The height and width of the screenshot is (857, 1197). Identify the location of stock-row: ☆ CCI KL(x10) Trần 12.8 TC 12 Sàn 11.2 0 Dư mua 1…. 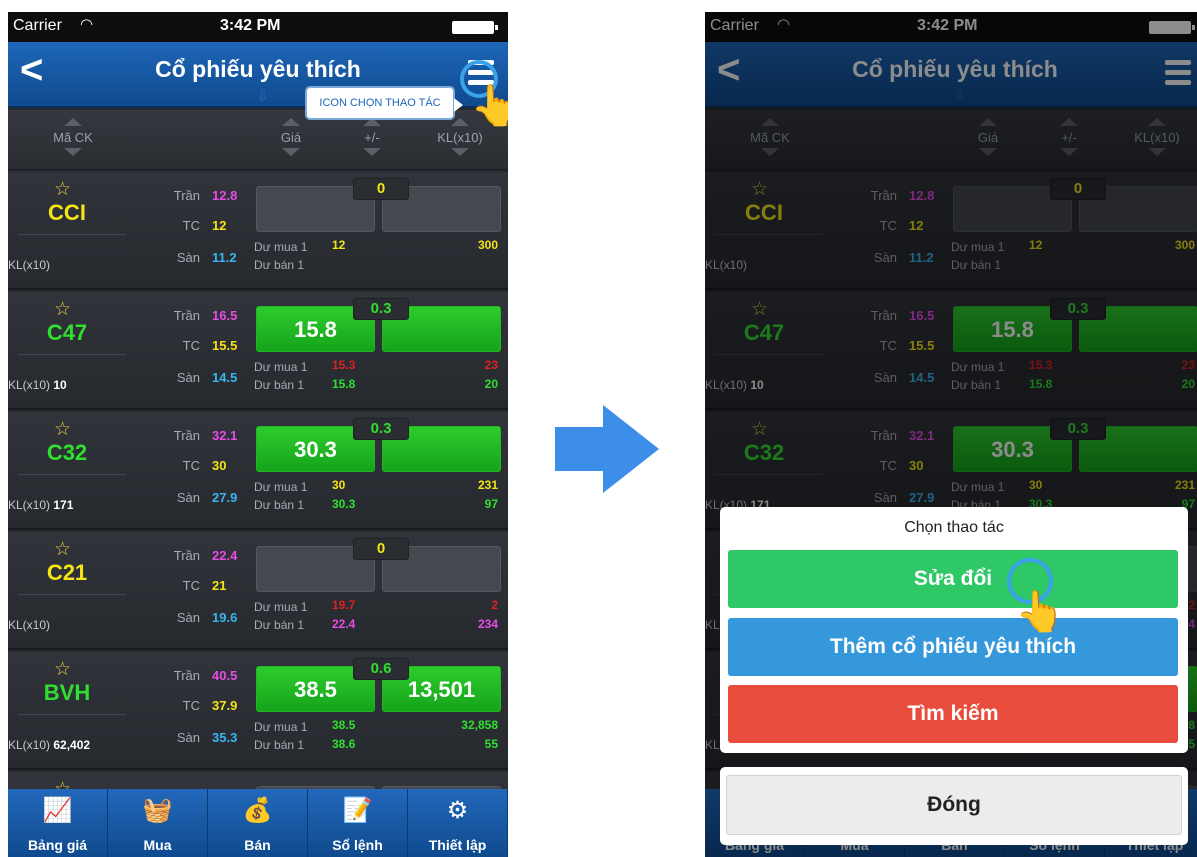
(258, 231).